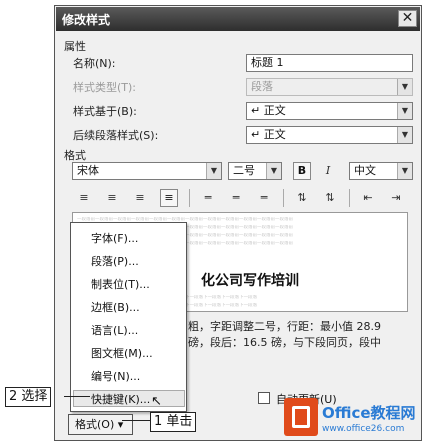 The height and width of the screenshot is (444, 429). What do you see at coordinates (268, 134) in the screenshot?
I see `following-style-value: ↵ 正文` at bounding box center [268, 134].